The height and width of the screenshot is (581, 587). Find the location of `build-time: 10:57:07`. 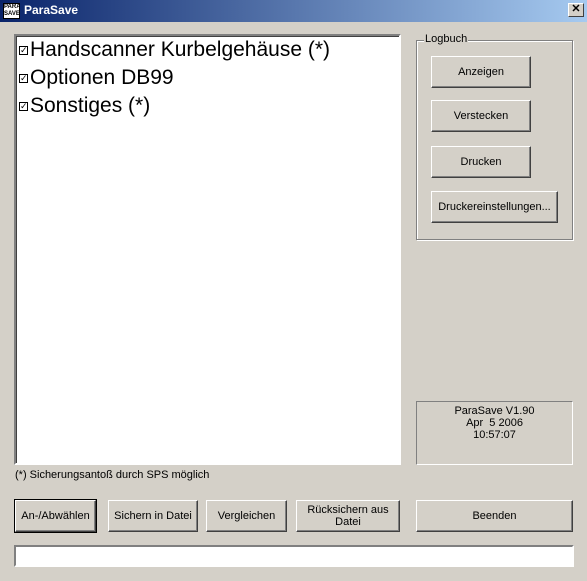

build-time: 10:57:07 is located at coordinates (494, 435).